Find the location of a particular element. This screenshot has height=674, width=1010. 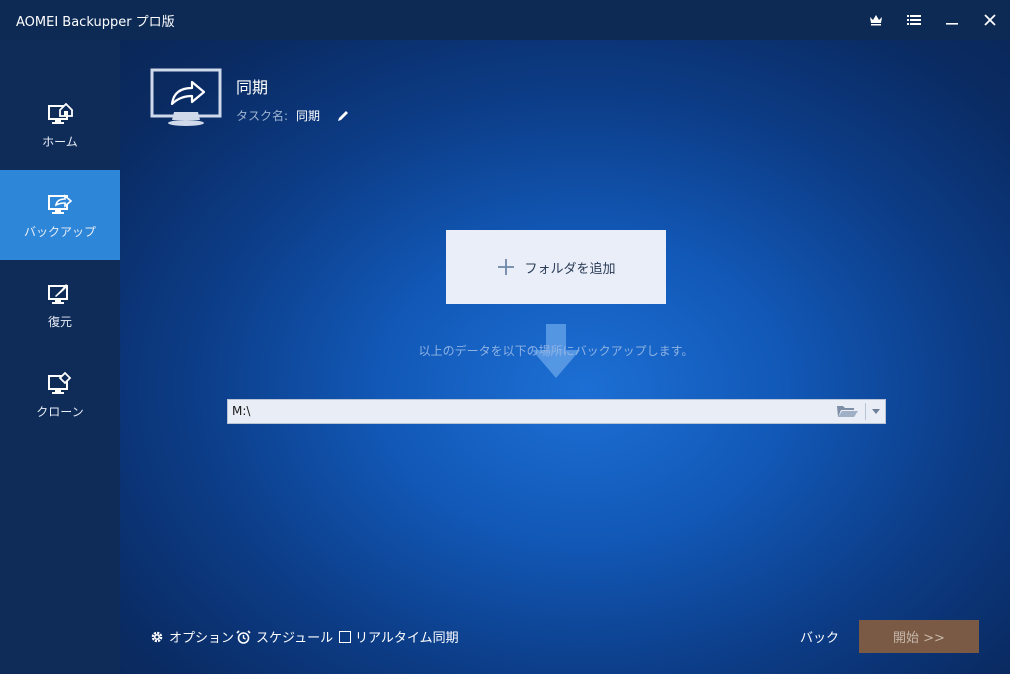

folder-open-icon is located at coordinates (847, 411).